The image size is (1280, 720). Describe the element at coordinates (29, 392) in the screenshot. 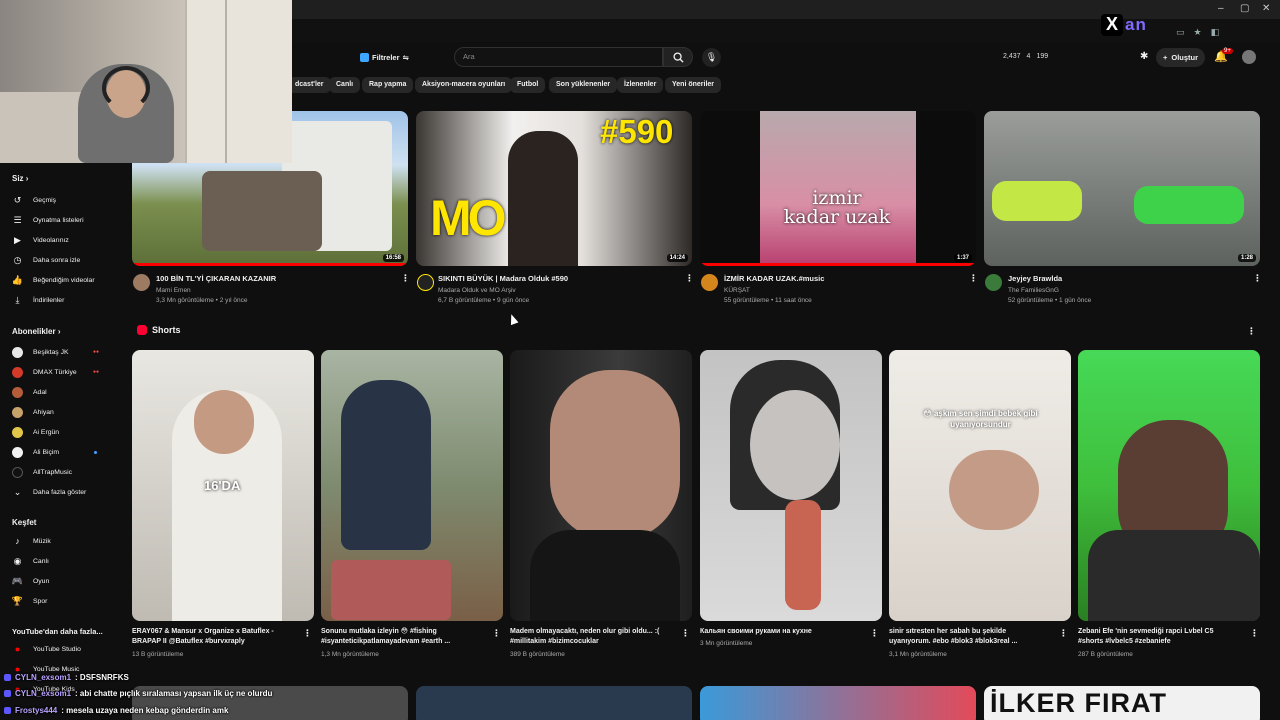

I see `sidebar-sub-item: Adal` at that location.